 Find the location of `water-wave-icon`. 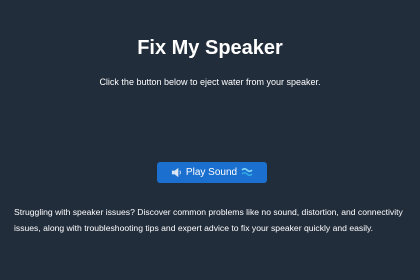

water-wave-icon is located at coordinates (247, 172).